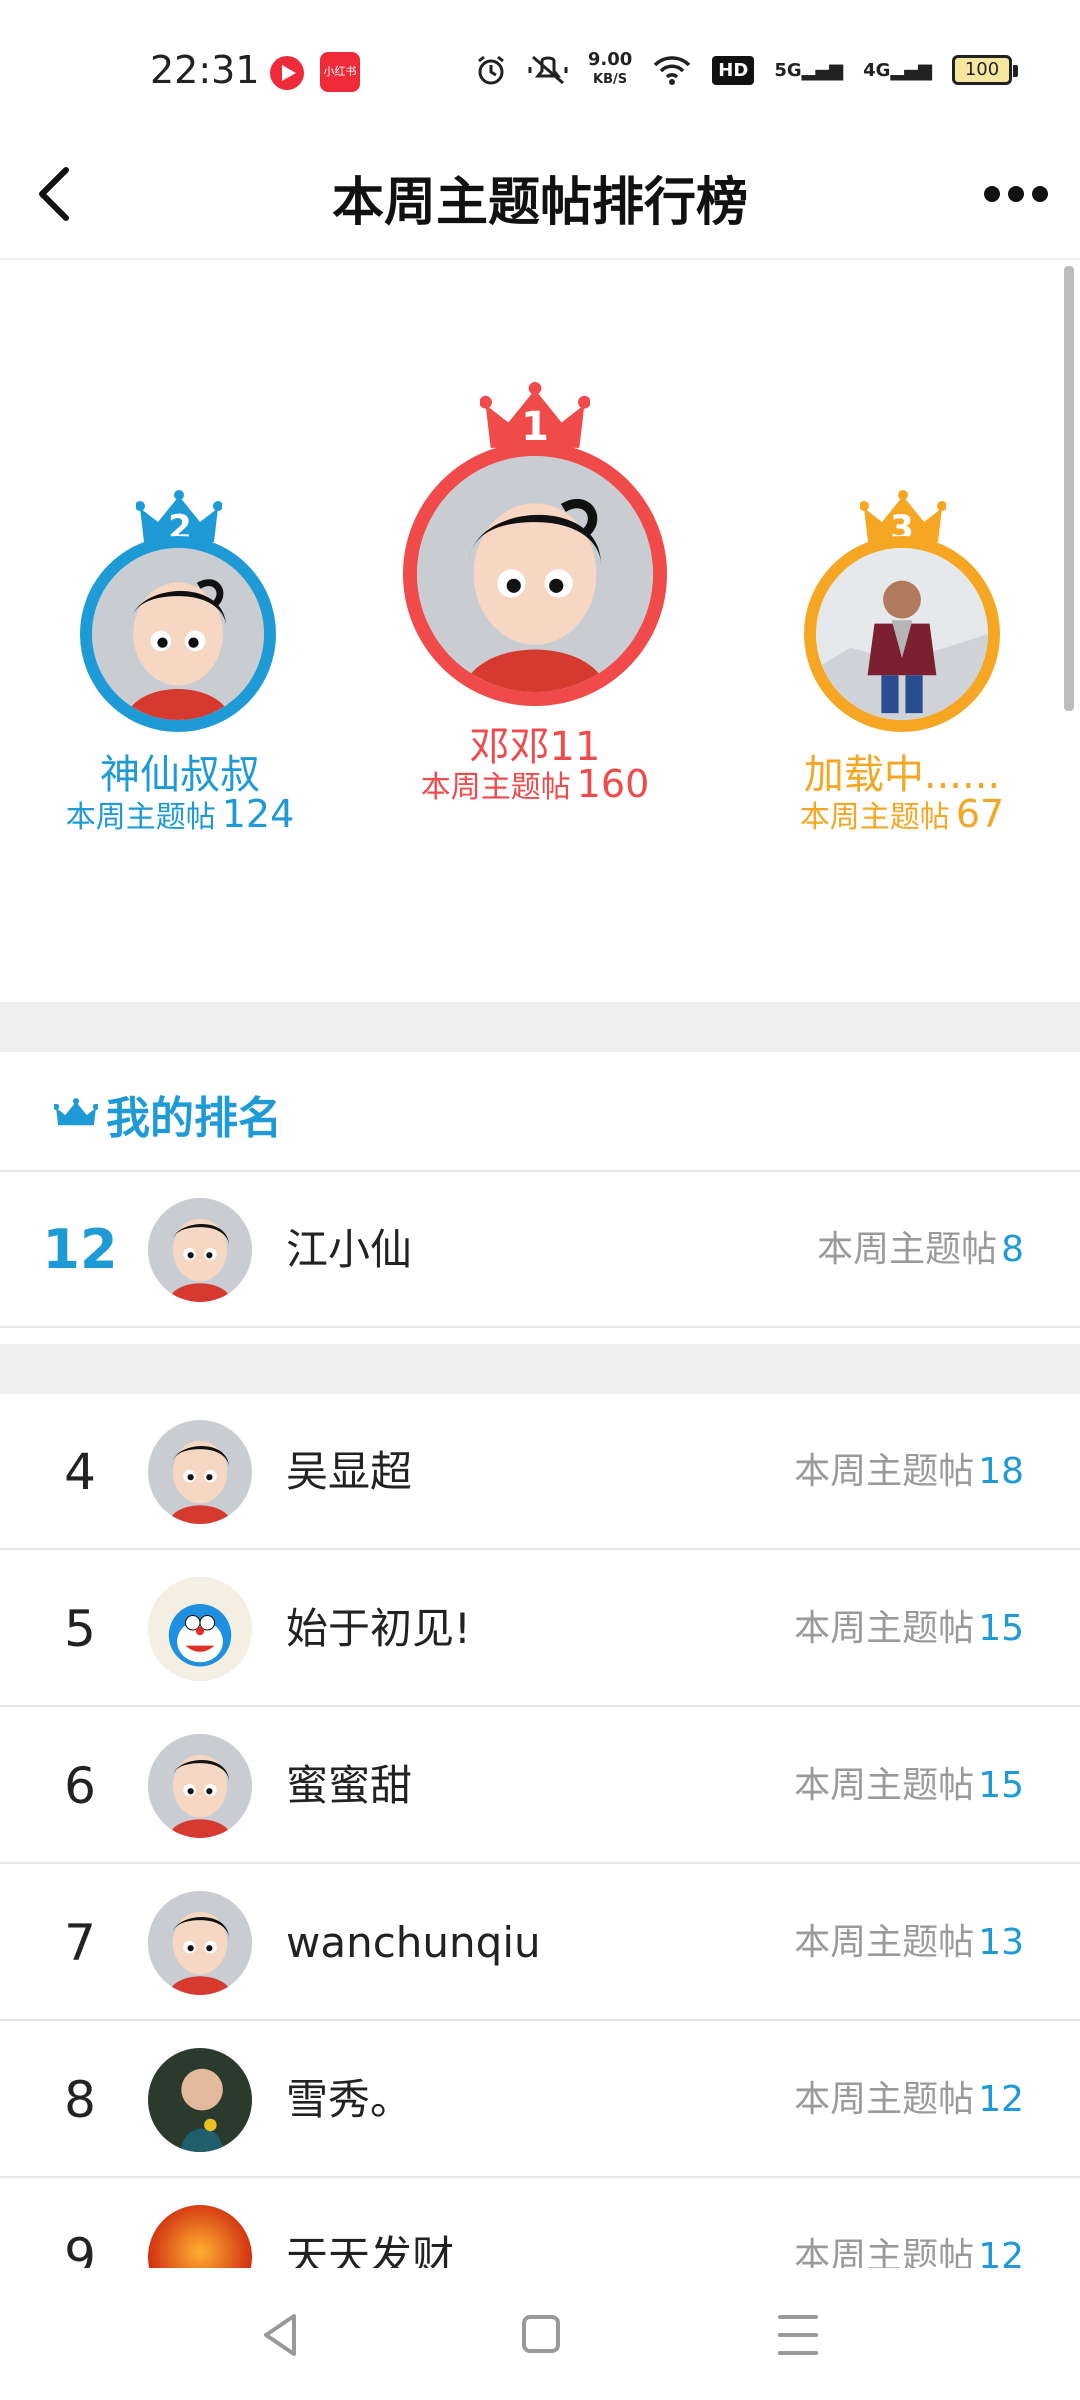 The width and height of the screenshot is (1080, 2400). What do you see at coordinates (287, 73) in the screenshot?
I see `video-app-icon` at bounding box center [287, 73].